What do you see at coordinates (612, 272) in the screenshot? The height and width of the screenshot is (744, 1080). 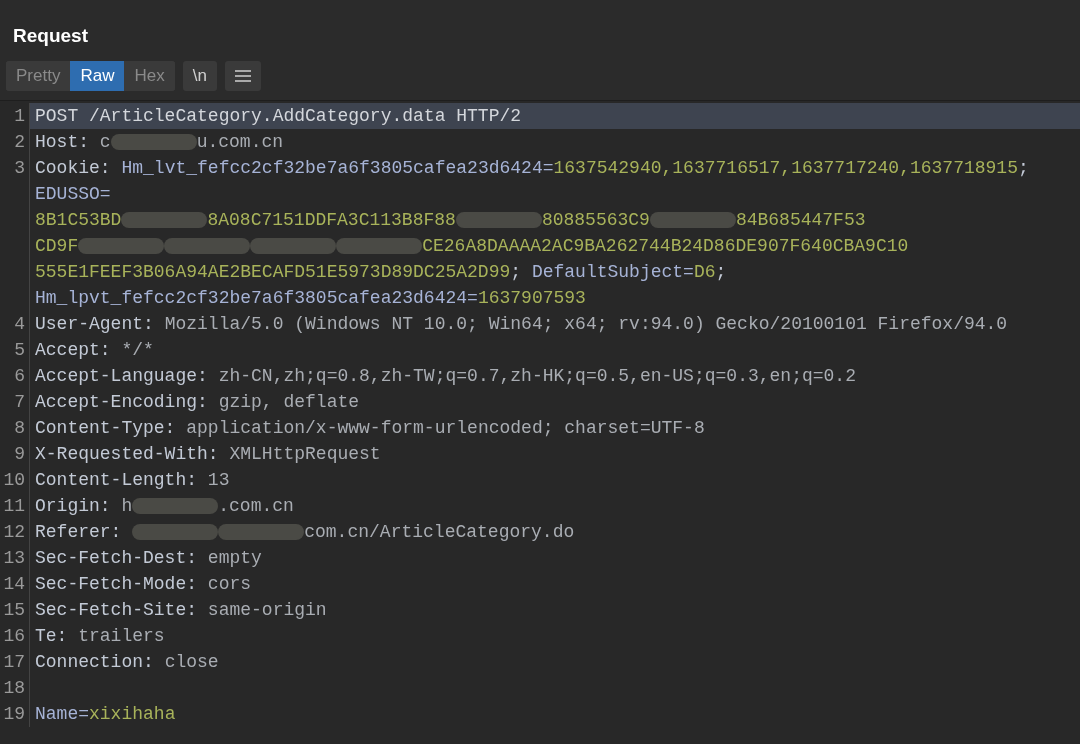 I see `code-text: DefaultSubject=` at bounding box center [612, 272].